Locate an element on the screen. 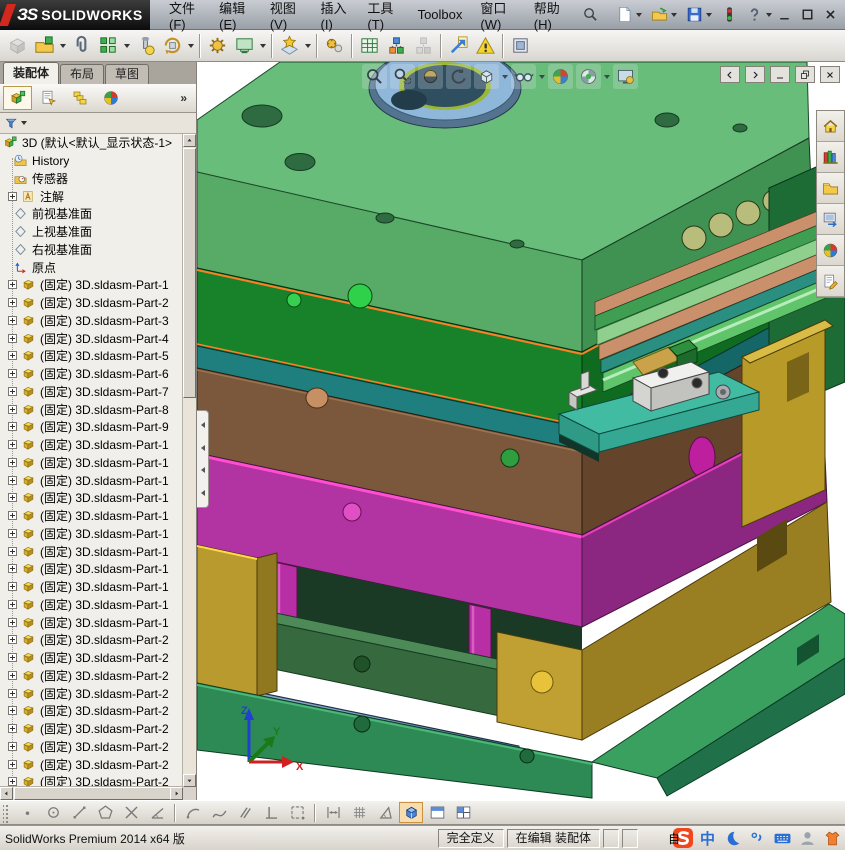  close-button is located at coordinates (830, 14).